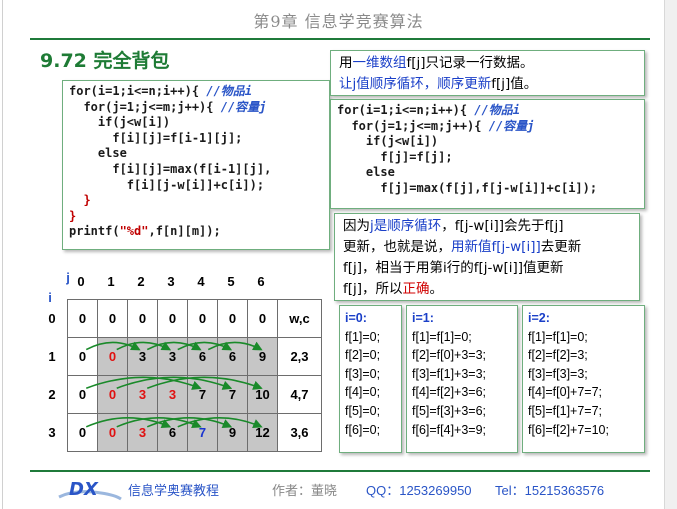 The height and width of the screenshot is (509, 677). Describe the element at coordinates (565, 410) in the screenshot. I see `iteration-line: f[5]=f[1]+7=7;` at that location.